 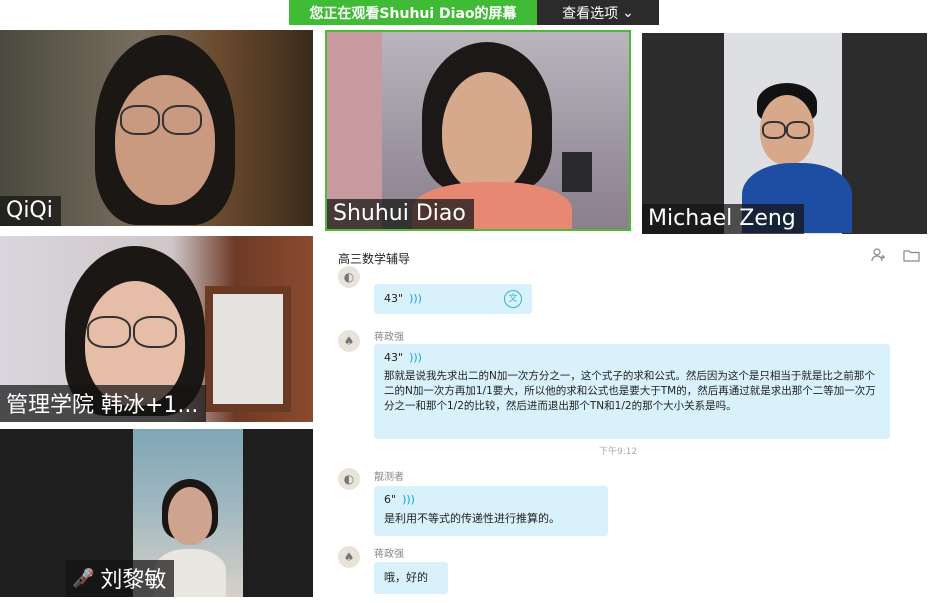 I want to click on participant-name: QiQi, so click(x=30, y=211).